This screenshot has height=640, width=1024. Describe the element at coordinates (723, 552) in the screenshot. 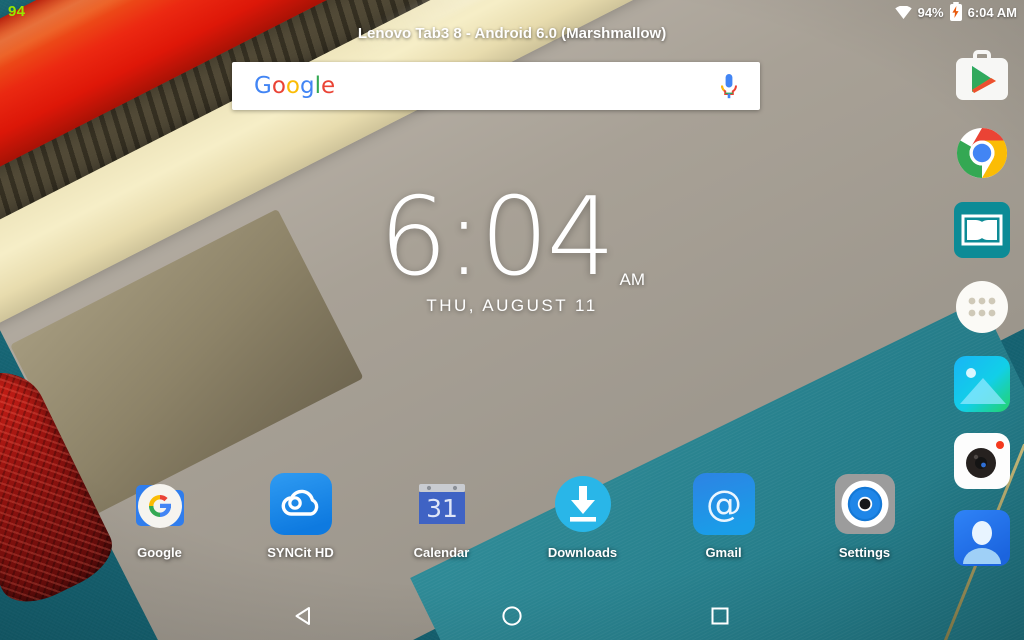

I see `dock-label-gmail: Gmail` at that location.